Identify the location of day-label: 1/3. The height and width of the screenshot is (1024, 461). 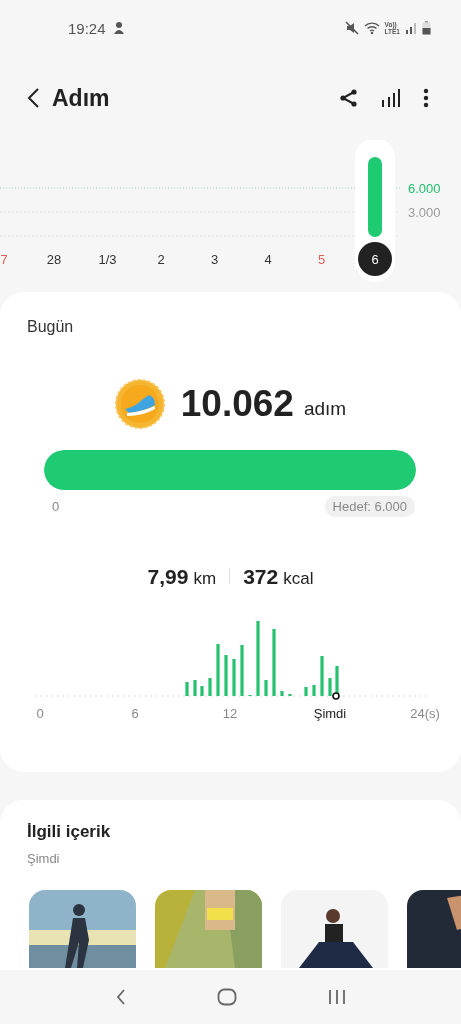
(107, 259).